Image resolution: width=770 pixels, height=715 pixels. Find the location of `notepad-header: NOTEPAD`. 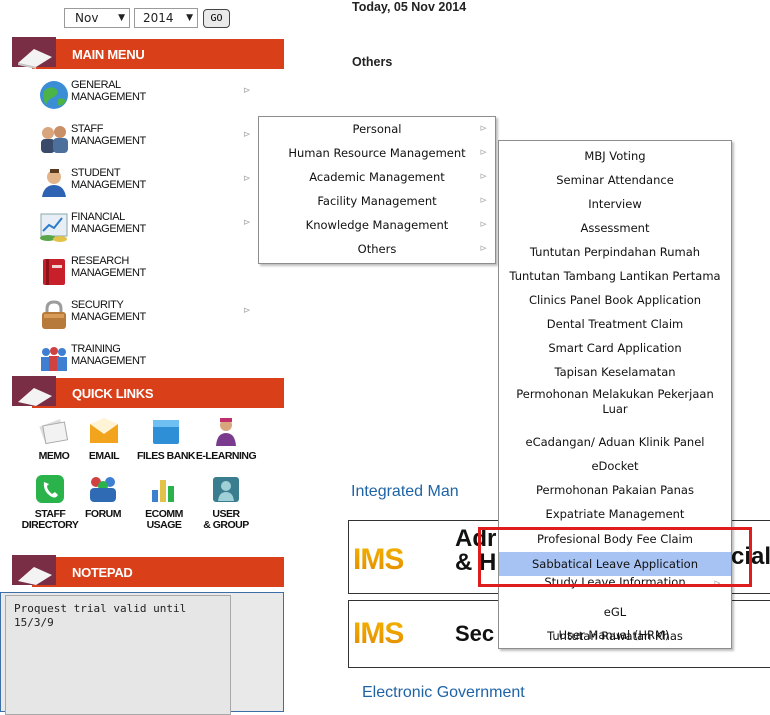

notepad-header: NOTEPAD is located at coordinates (148, 571).